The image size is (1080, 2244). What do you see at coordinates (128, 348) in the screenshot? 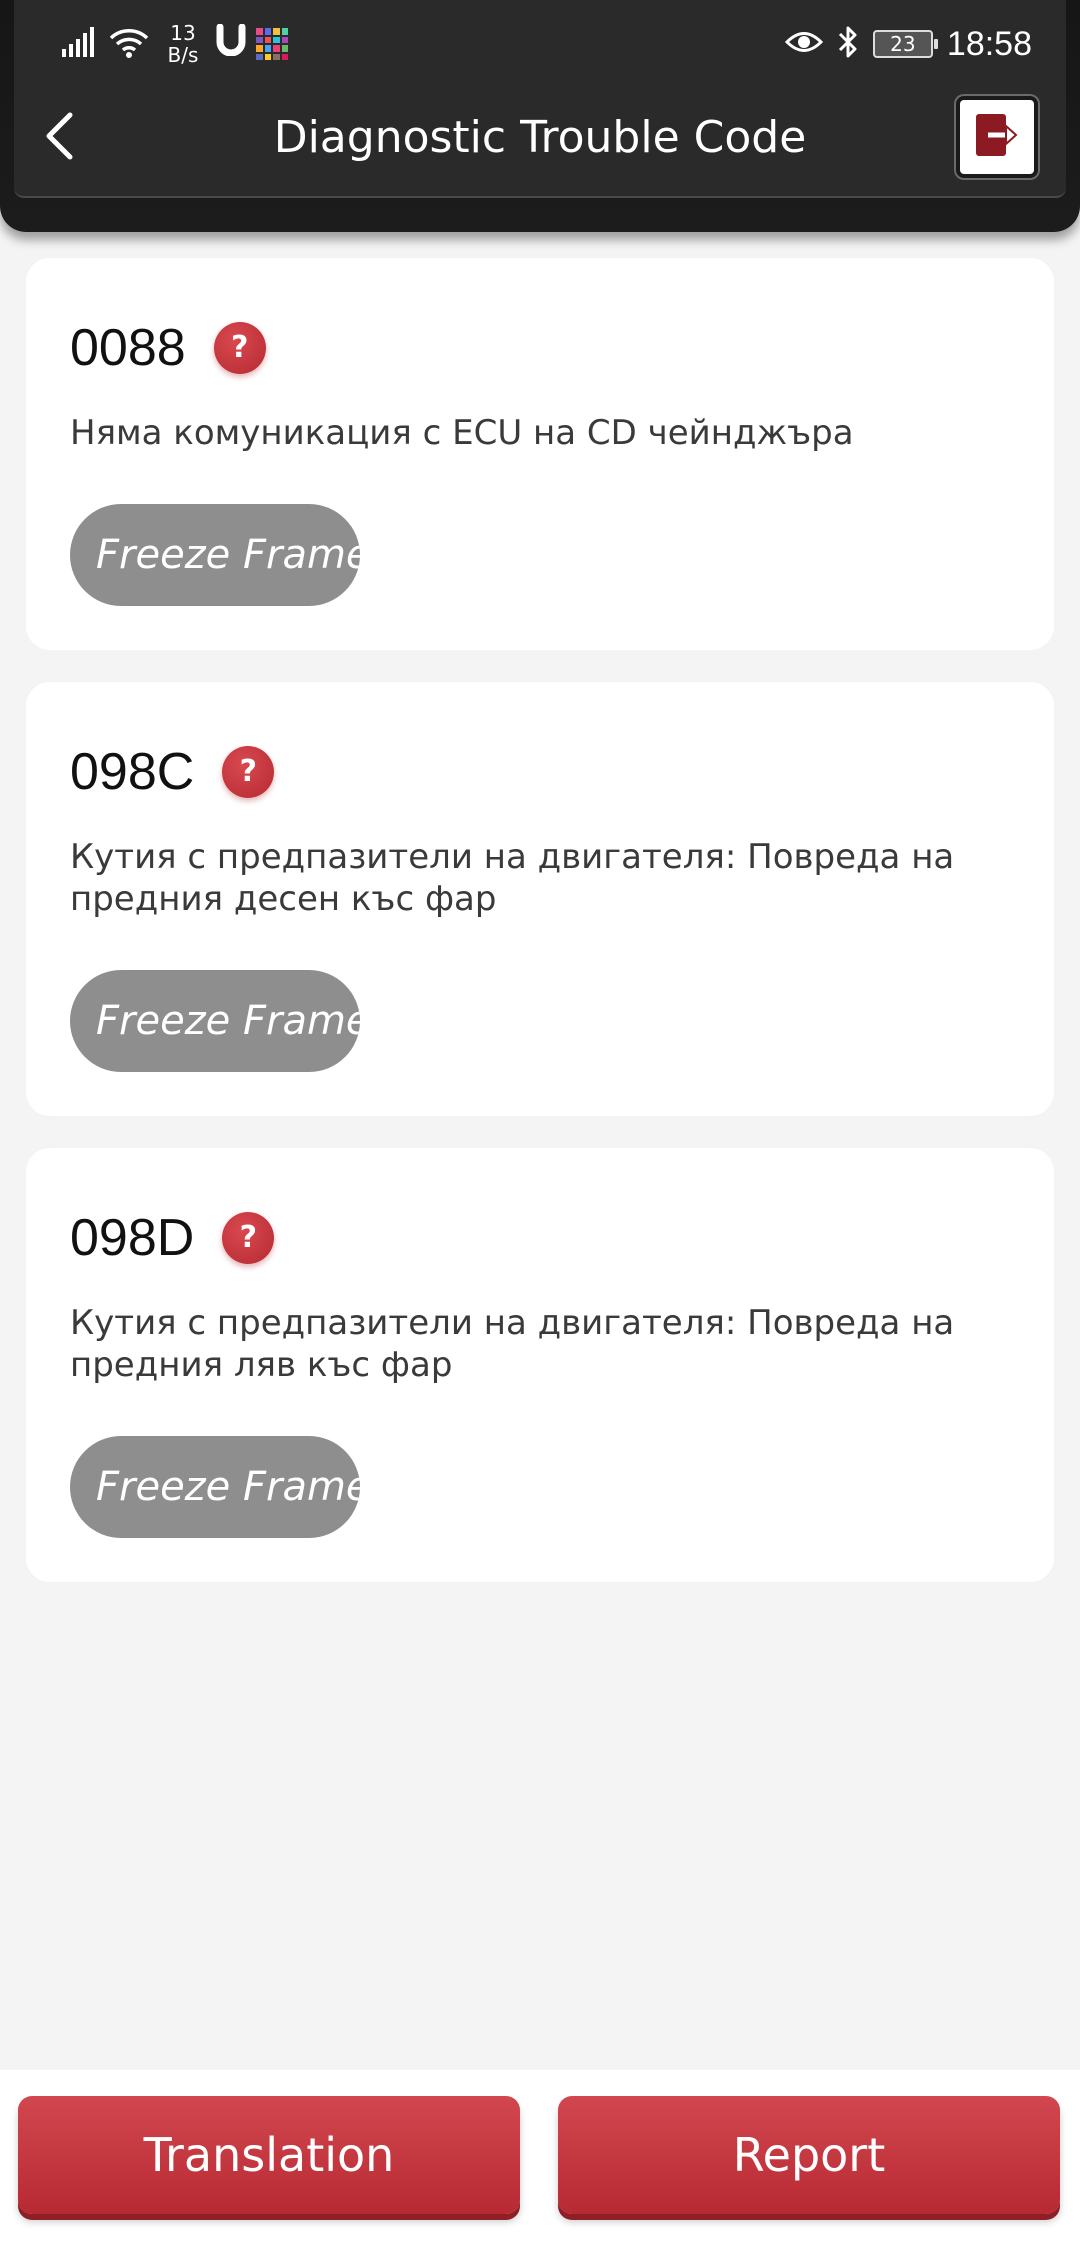
I see `trouble-code: 0088` at bounding box center [128, 348].